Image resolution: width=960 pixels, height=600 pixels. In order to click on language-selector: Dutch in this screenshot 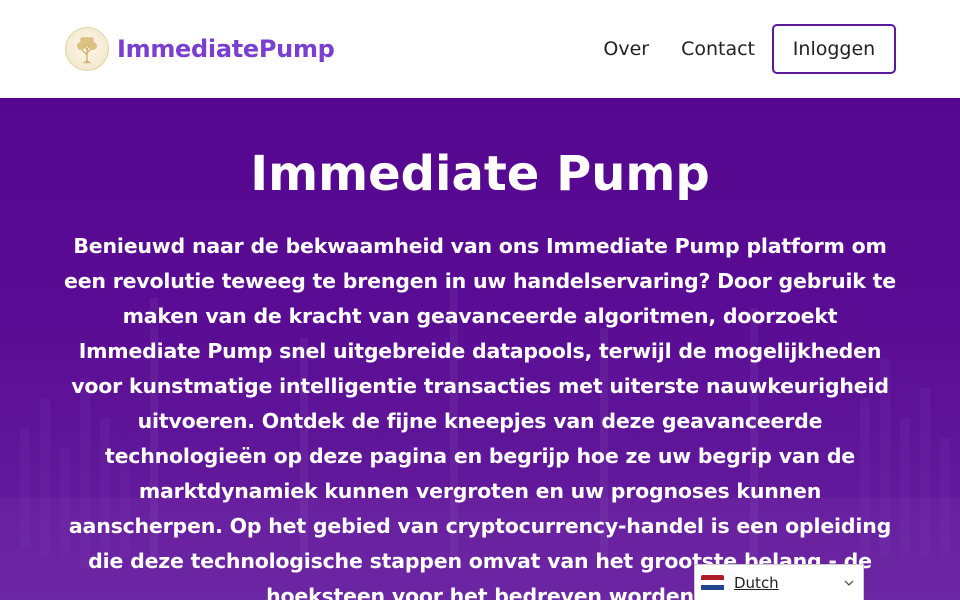, I will do `click(779, 582)`.